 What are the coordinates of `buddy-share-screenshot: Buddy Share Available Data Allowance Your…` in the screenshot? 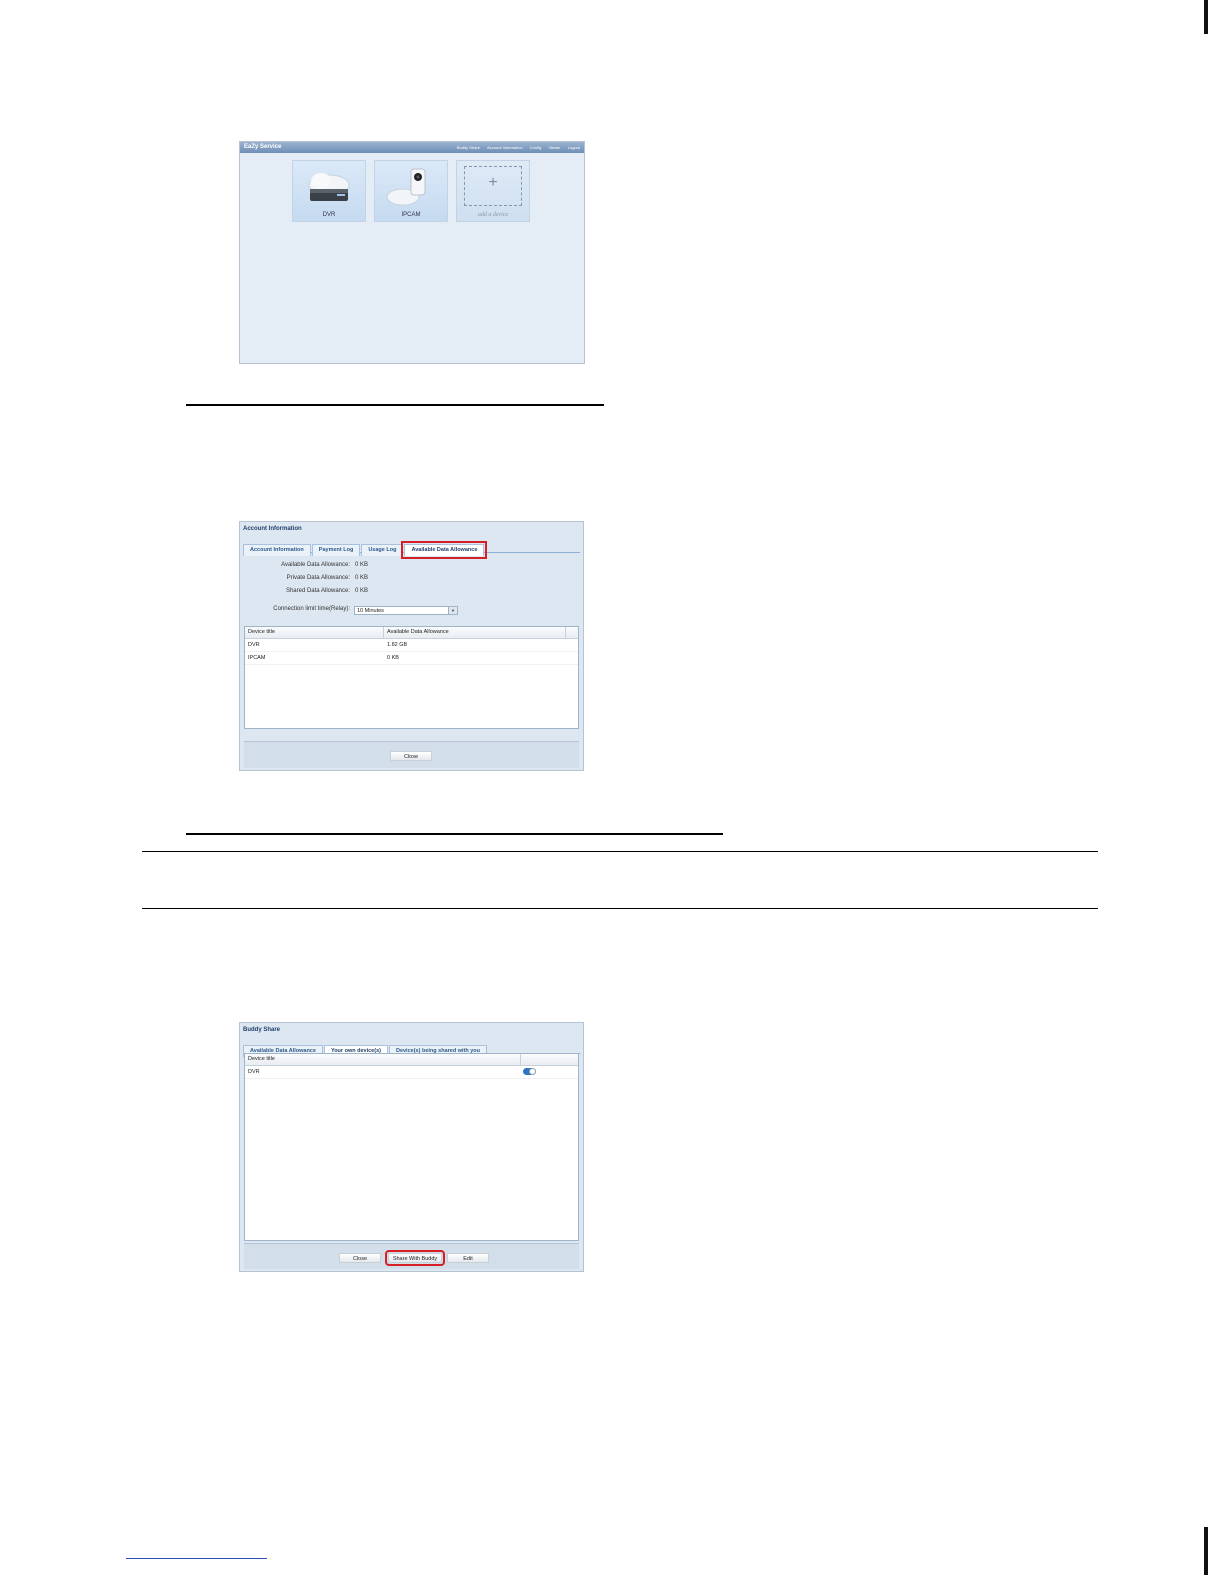 It's located at (411, 1147).